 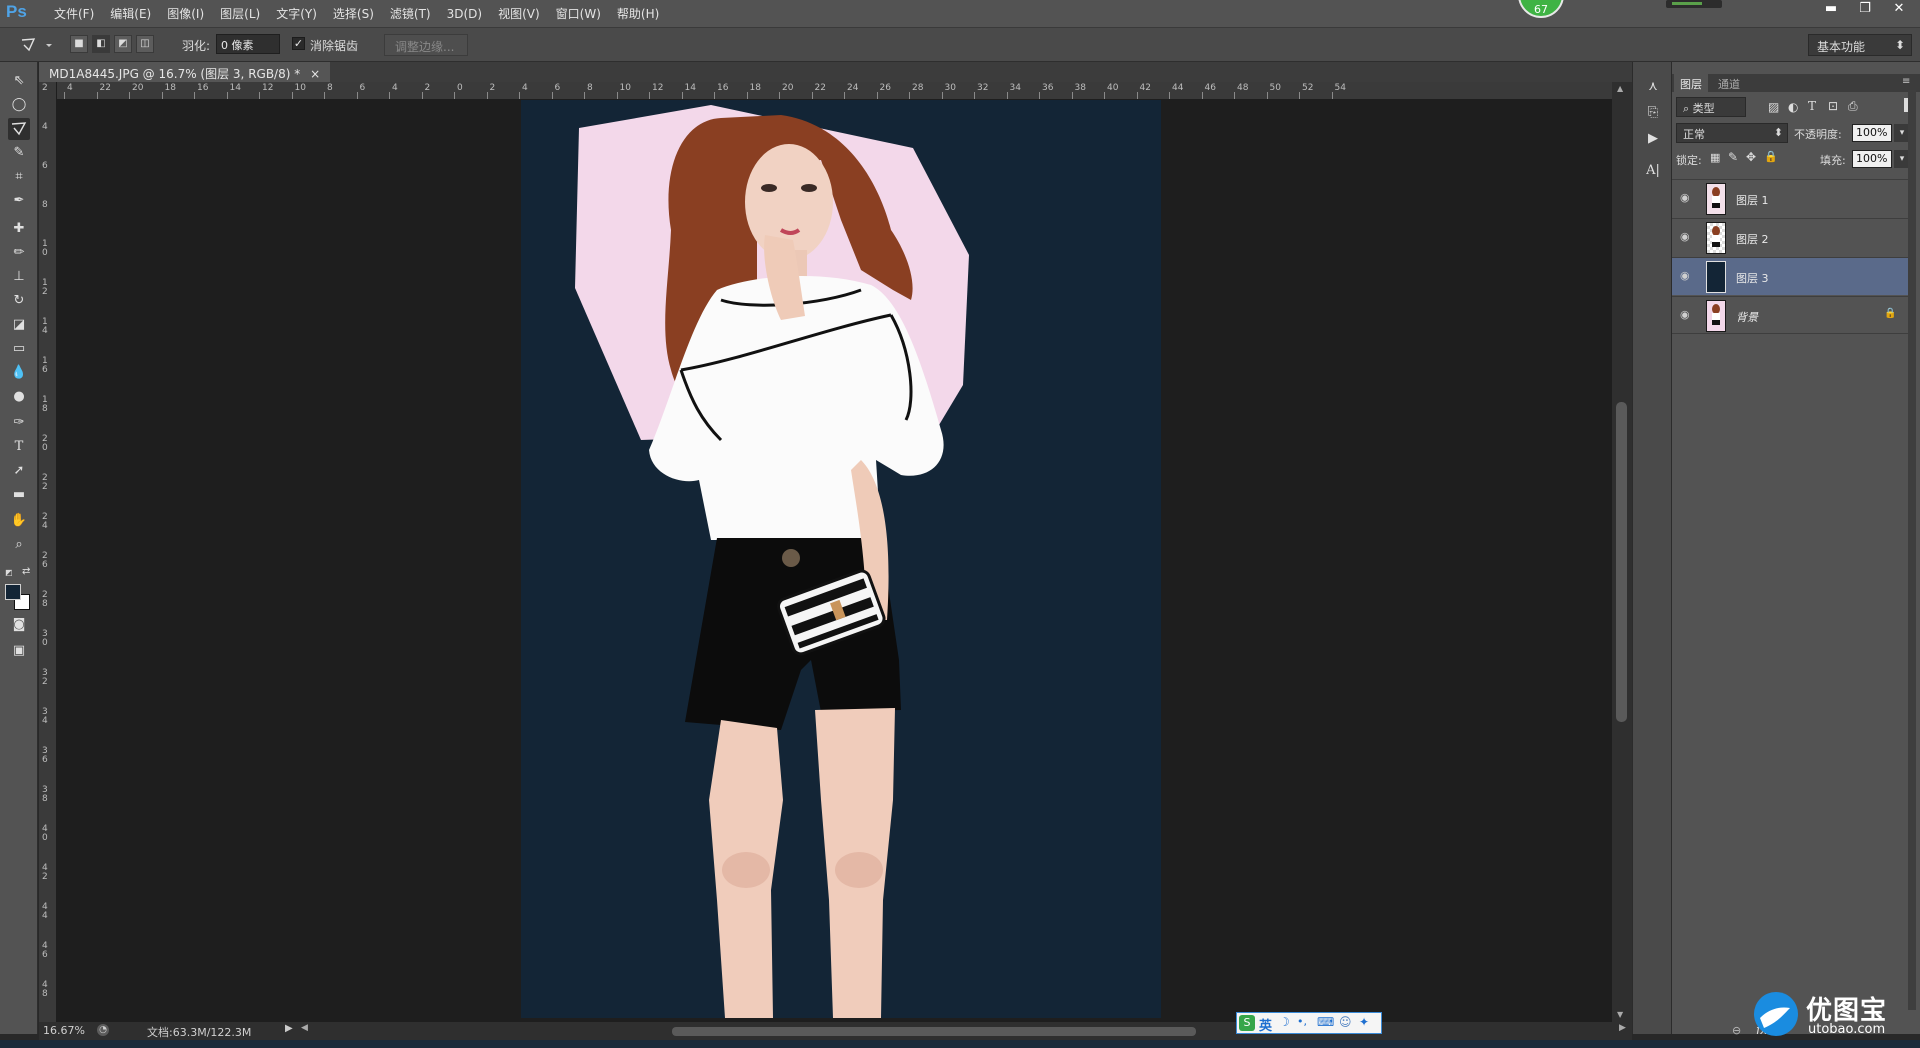 What do you see at coordinates (19, 81) in the screenshot?
I see `move-tool-icon: ⇖` at bounding box center [19, 81].